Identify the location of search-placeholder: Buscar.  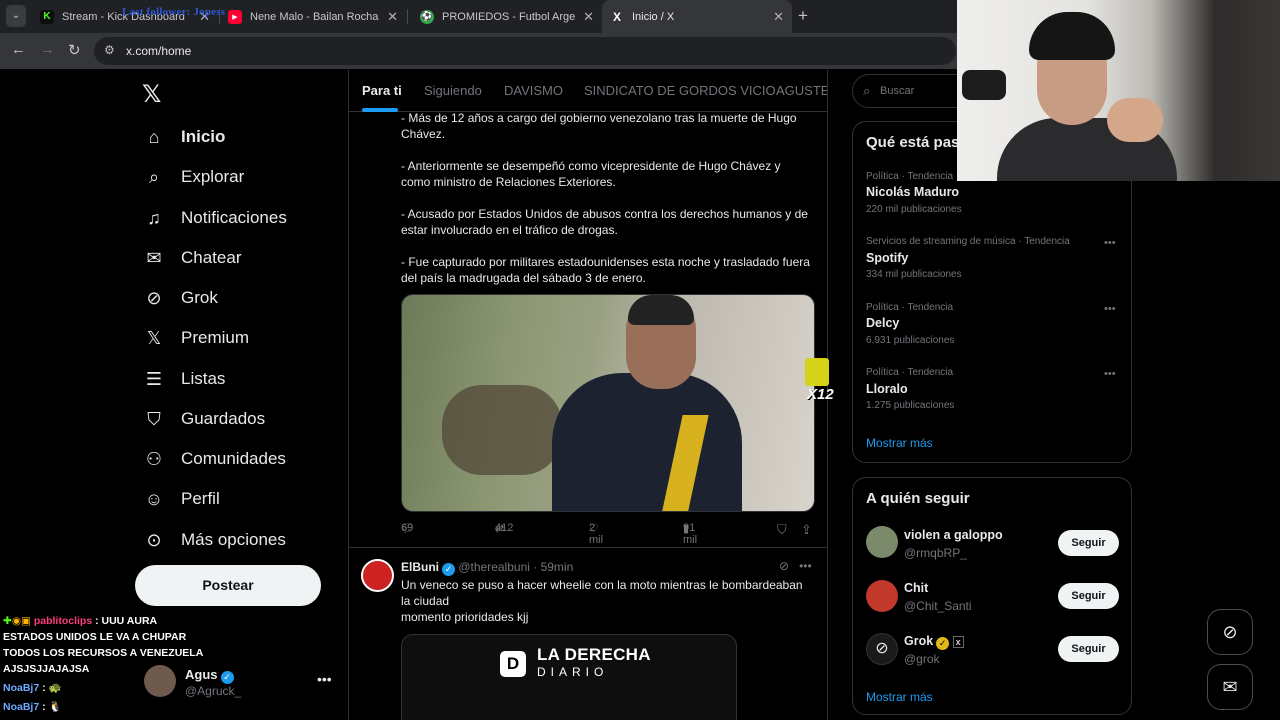
(897, 91).